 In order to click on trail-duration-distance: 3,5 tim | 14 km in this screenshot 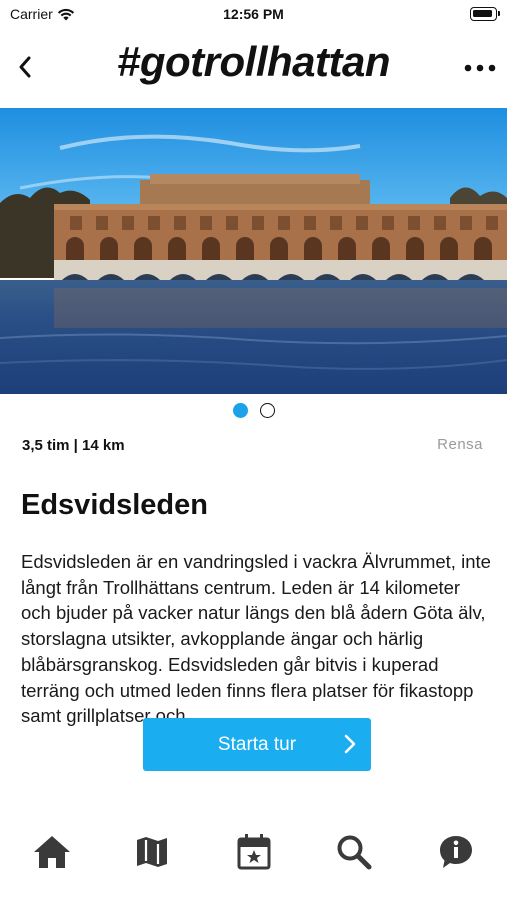, I will do `click(73, 445)`.